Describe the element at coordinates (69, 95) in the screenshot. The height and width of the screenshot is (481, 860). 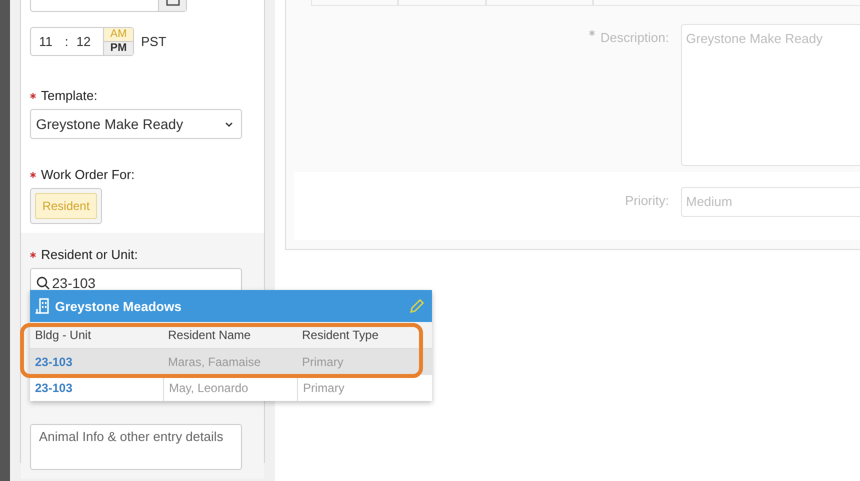
I see `field-label: Template:` at that location.